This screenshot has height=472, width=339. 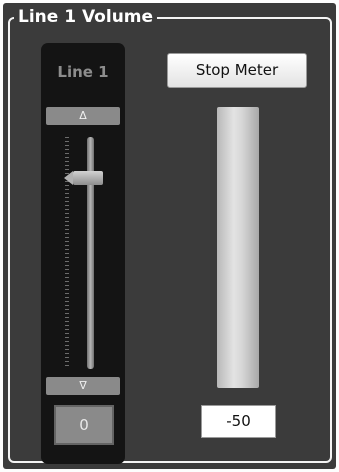 I want to click on volume-up-button: Δ, so click(x=83, y=116).